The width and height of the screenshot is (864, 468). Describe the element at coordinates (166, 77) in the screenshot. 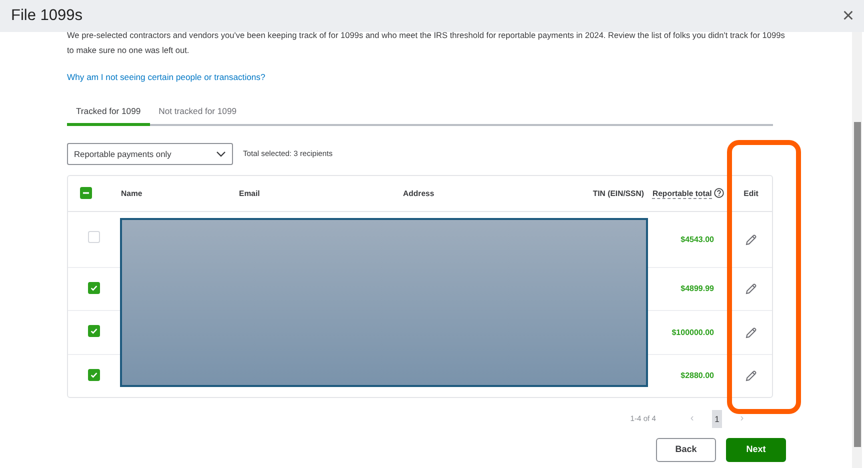

I see `help-link: Why am I not seeing certain people or transactions?` at that location.